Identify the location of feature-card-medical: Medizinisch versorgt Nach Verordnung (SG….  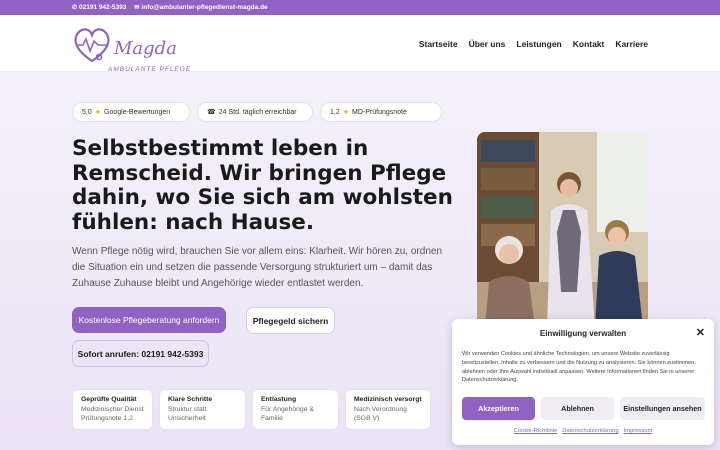
(388, 409).